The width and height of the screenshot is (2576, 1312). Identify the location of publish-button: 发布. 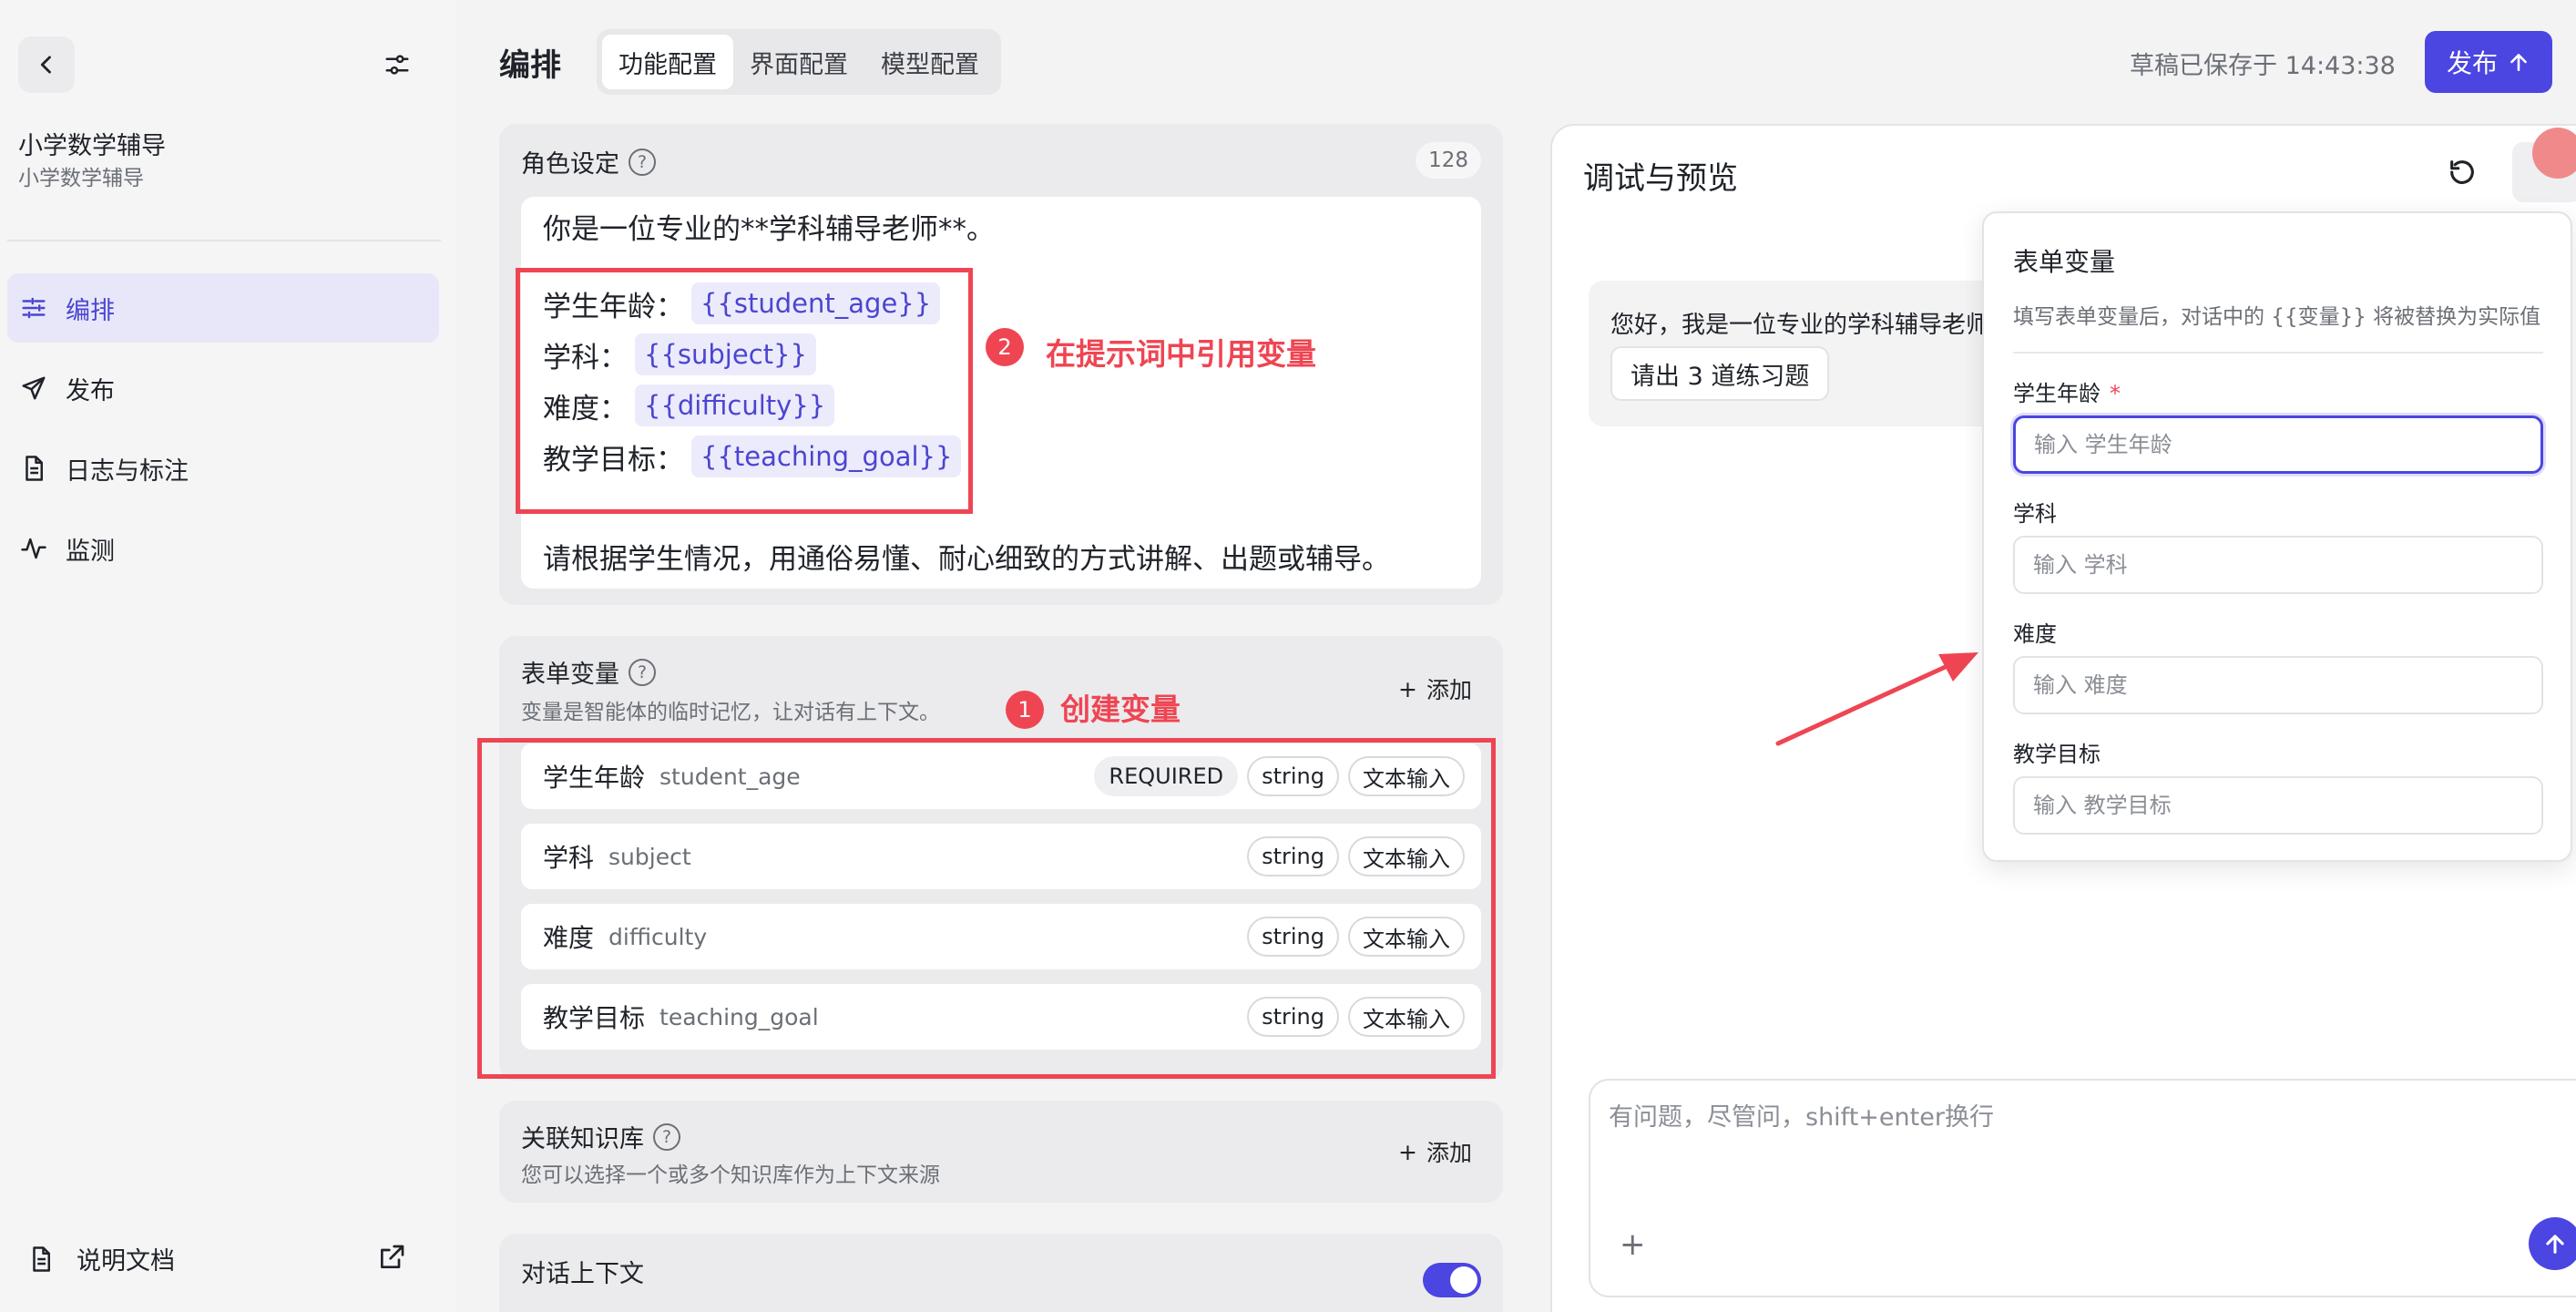
(2488, 62).